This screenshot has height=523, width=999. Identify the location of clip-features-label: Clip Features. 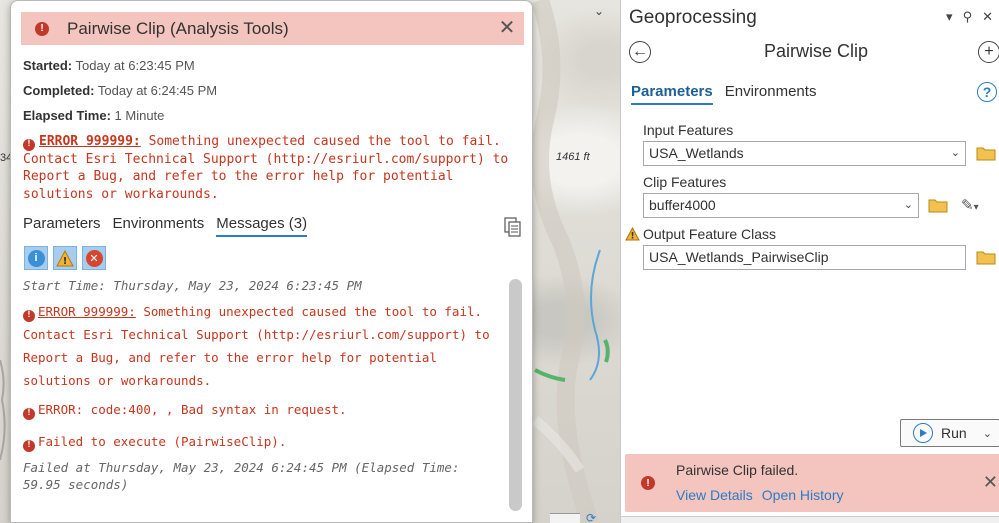
(685, 182).